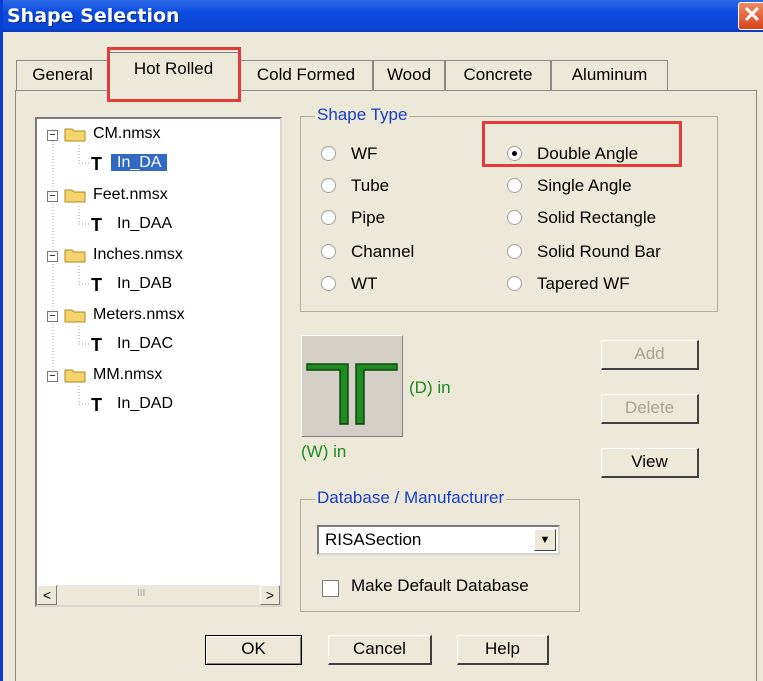 This screenshot has height=681, width=763. I want to click on database-dropdown: RISASection ▼, so click(438, 540).